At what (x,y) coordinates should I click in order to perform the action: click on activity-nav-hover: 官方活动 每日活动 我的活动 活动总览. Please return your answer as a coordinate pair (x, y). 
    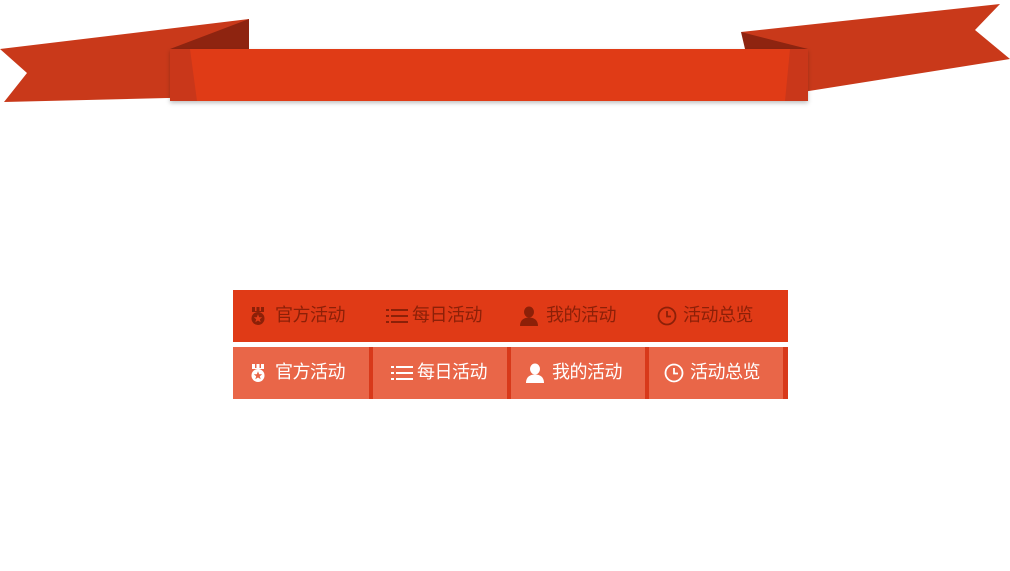
    Looking at the image, I should click on (510, 373).